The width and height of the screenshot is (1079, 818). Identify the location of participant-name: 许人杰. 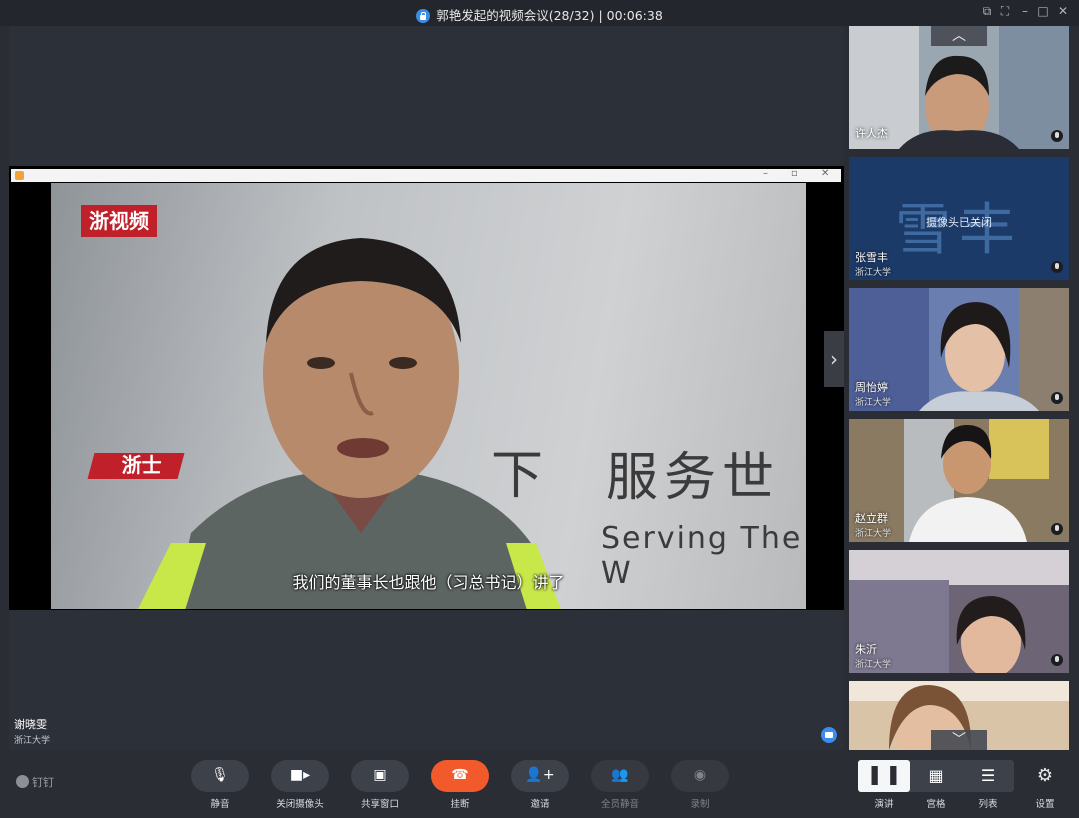
(871, 133).